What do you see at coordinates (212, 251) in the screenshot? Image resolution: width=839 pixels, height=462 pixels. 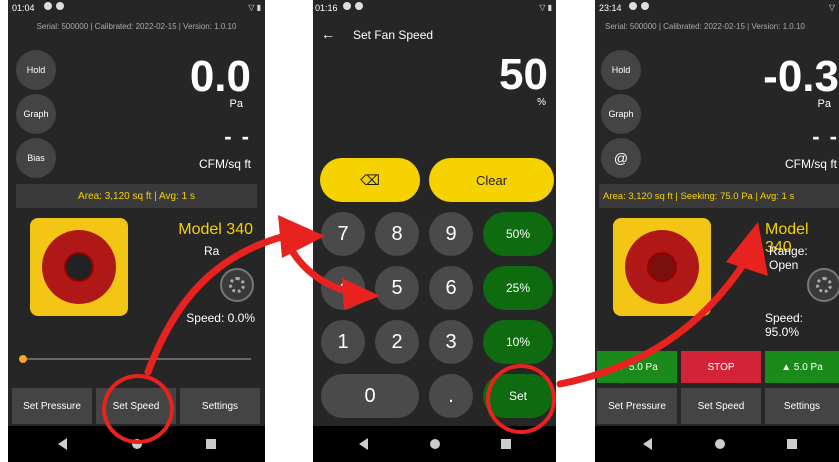 I see `range-label: Ra` at bounding box center [212, 251].